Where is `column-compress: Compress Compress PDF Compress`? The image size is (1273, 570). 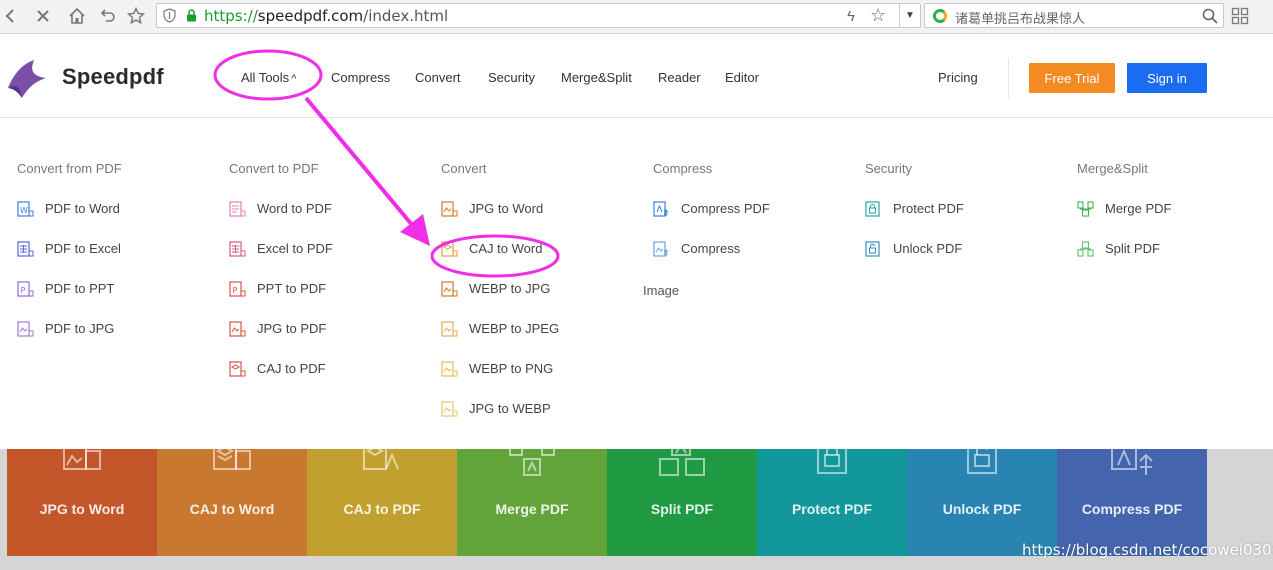 column-compress: Compress Compress PDF Compress is located at coordinates (711, 221).